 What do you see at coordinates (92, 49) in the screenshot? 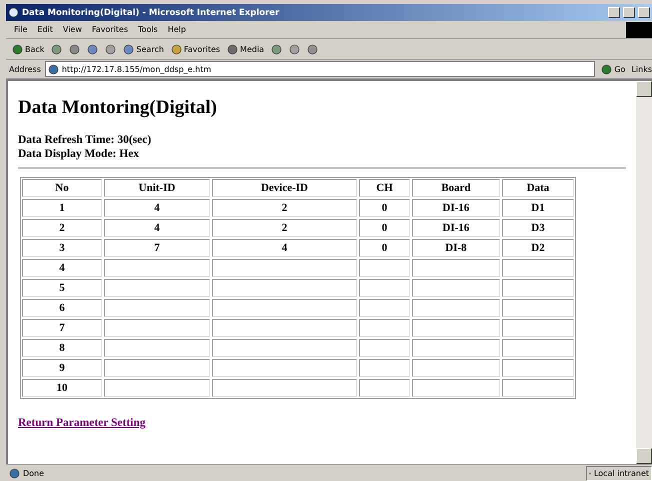
I see `refresh-button` at bounding box center [92, 49].